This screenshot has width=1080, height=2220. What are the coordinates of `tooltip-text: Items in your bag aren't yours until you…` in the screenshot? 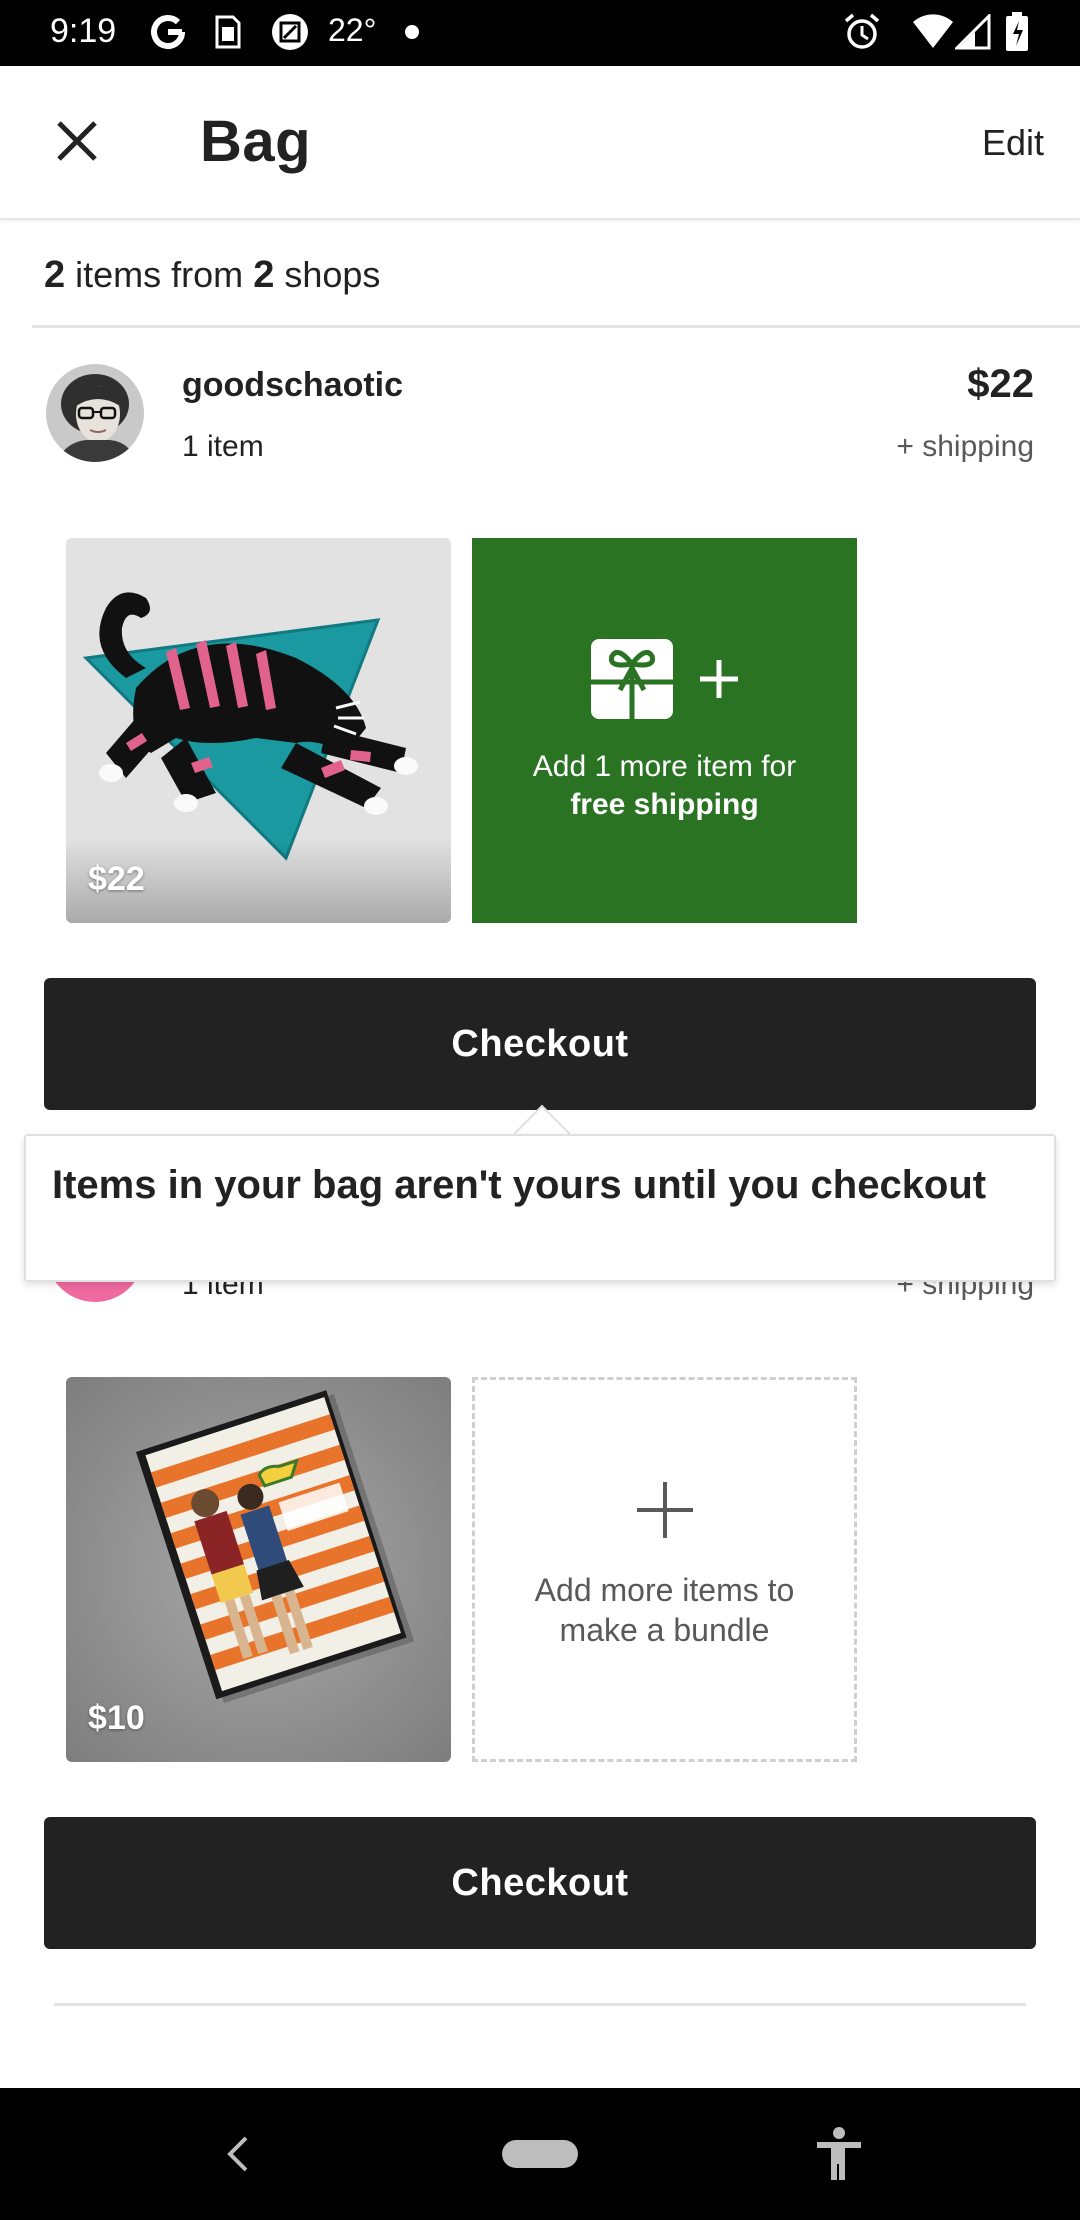 It's located at (519, 1185).